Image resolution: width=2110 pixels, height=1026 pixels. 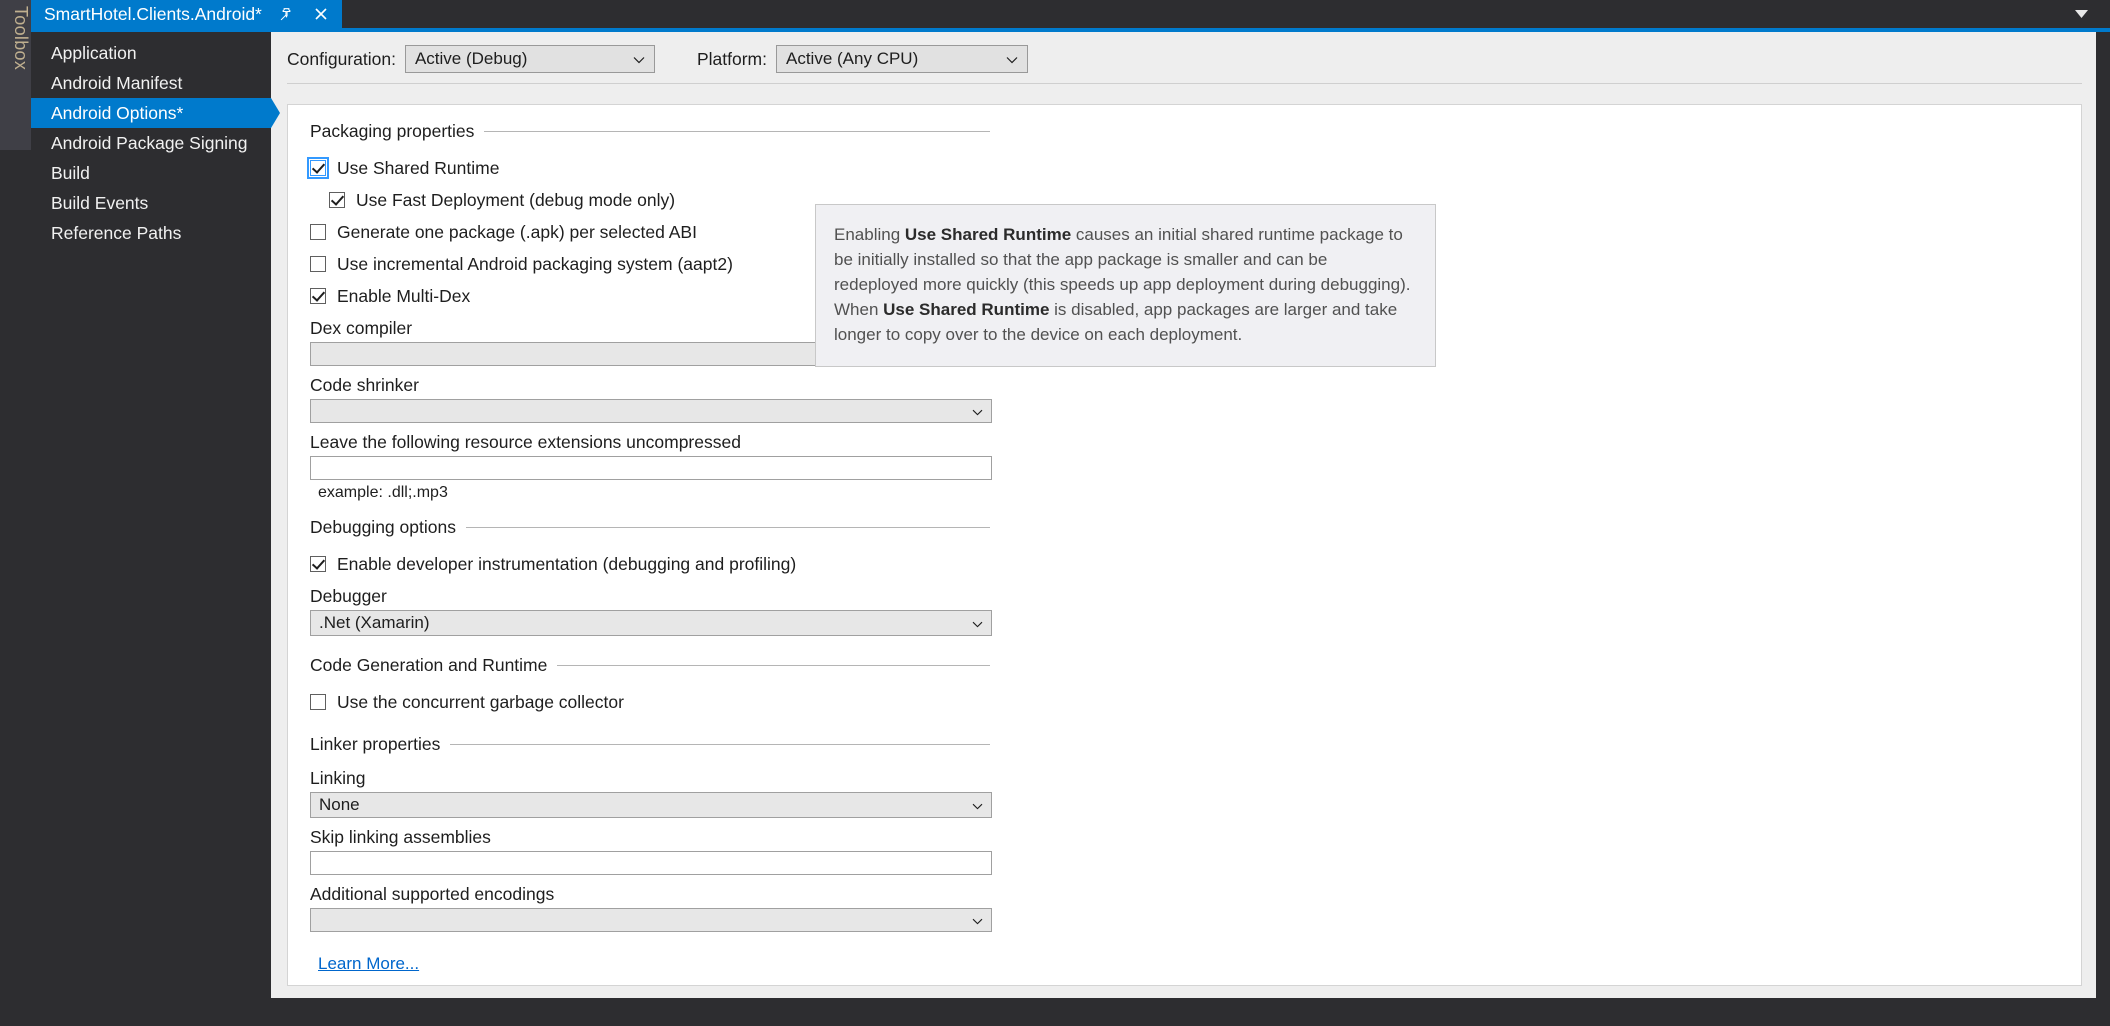 I want to click on nav-label: Application, so click(x=94, y=53).